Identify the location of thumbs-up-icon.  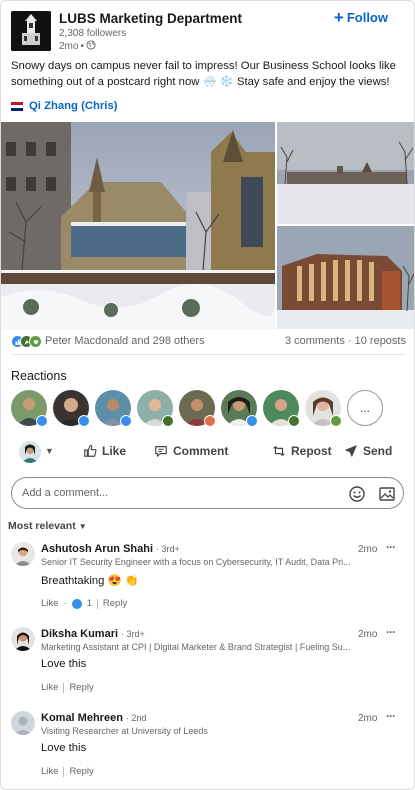
(90, 450).